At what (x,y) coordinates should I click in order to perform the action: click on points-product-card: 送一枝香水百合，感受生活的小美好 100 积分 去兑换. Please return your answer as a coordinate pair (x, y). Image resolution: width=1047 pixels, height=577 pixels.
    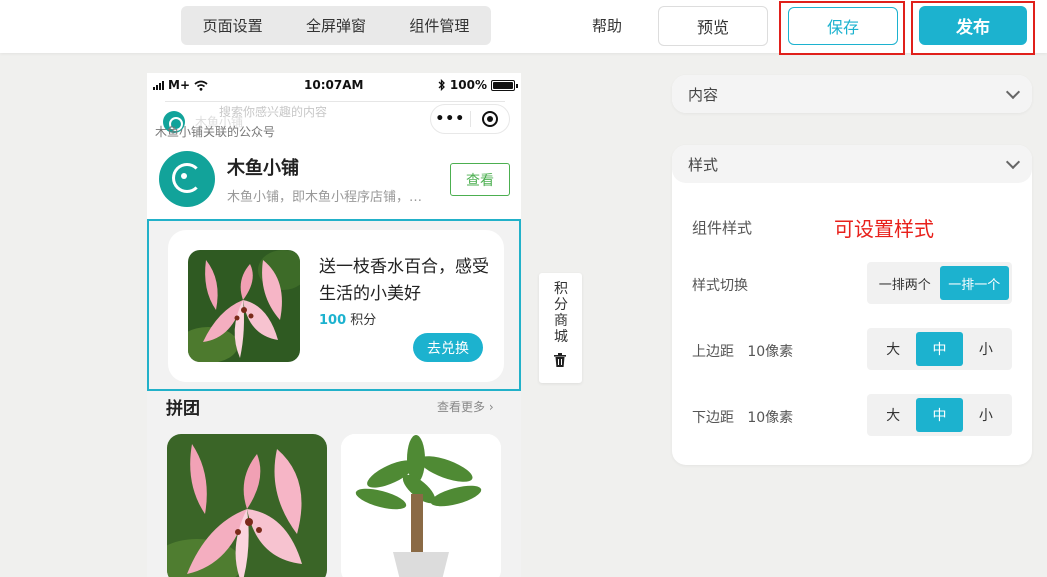
    Looking at the image, I should click on (336, 306).